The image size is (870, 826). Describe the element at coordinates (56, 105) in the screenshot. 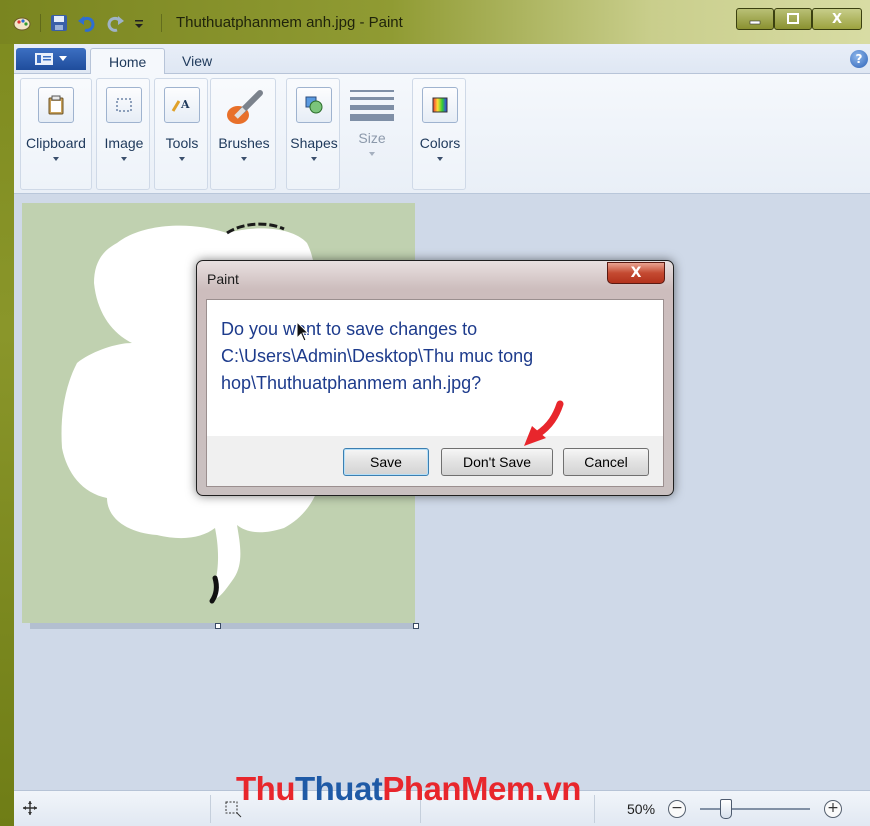

I see `clipboard-icon` at that location.